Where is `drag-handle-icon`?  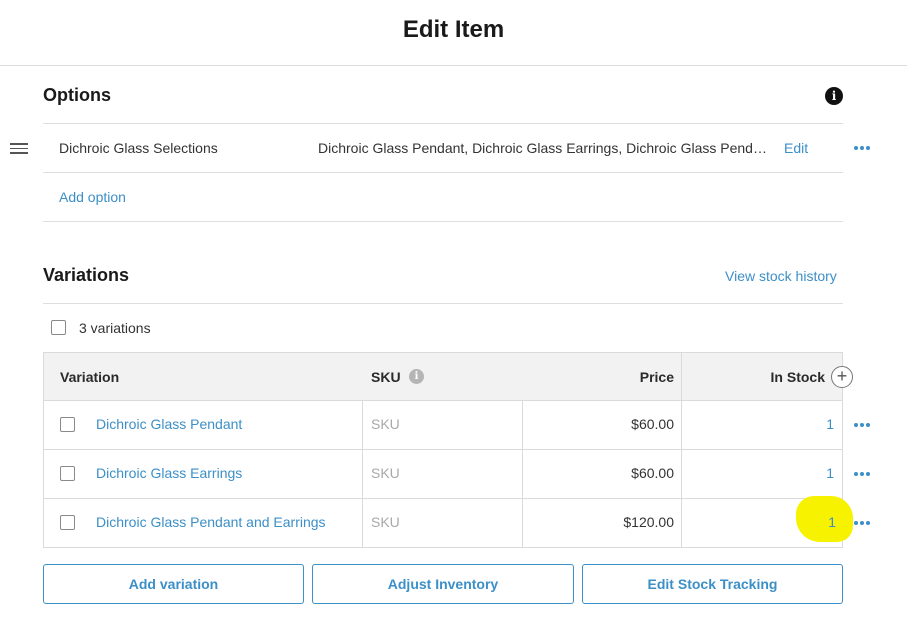 drag-handle-icon is located at coordinates (19, 149).